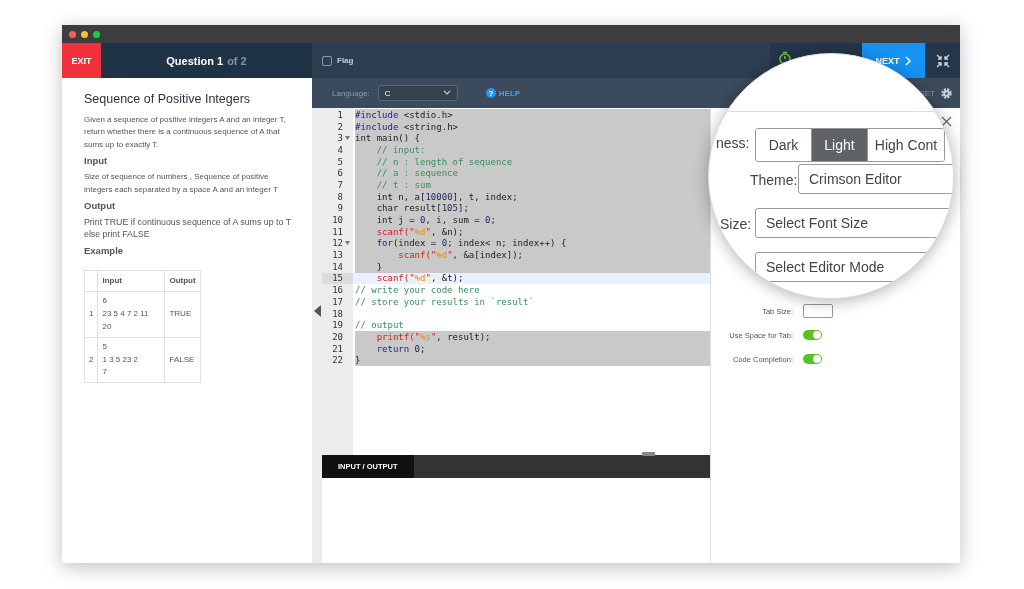  Describe the element at coordinates (946, 93) in the screenshot. I see `settings-icon` at that location.